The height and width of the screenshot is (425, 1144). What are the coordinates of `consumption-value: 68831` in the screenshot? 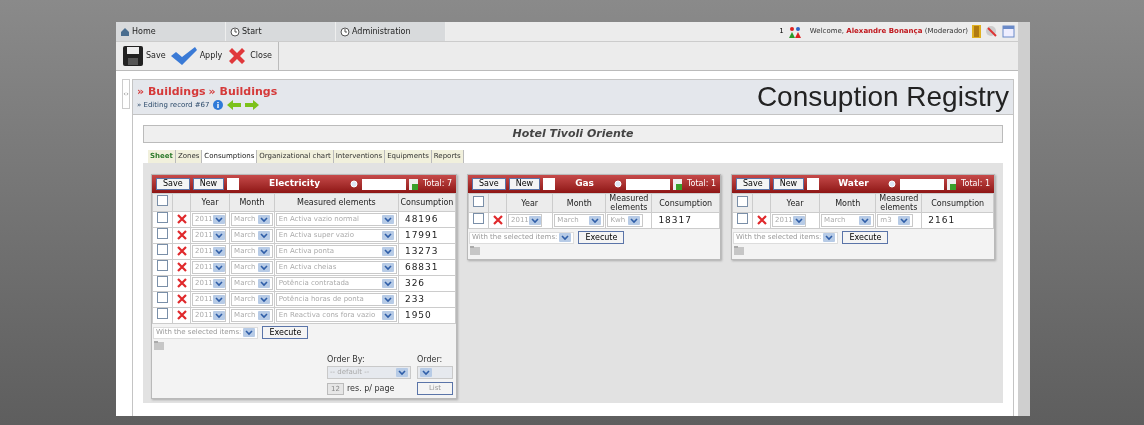 It's located at (421, 266).